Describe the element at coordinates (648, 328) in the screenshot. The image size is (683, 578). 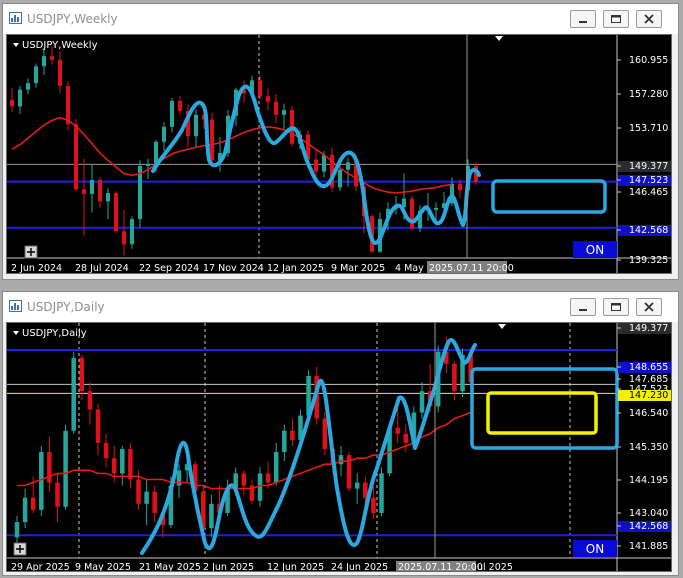
I see `price-axis-label: 149.377` at that location.